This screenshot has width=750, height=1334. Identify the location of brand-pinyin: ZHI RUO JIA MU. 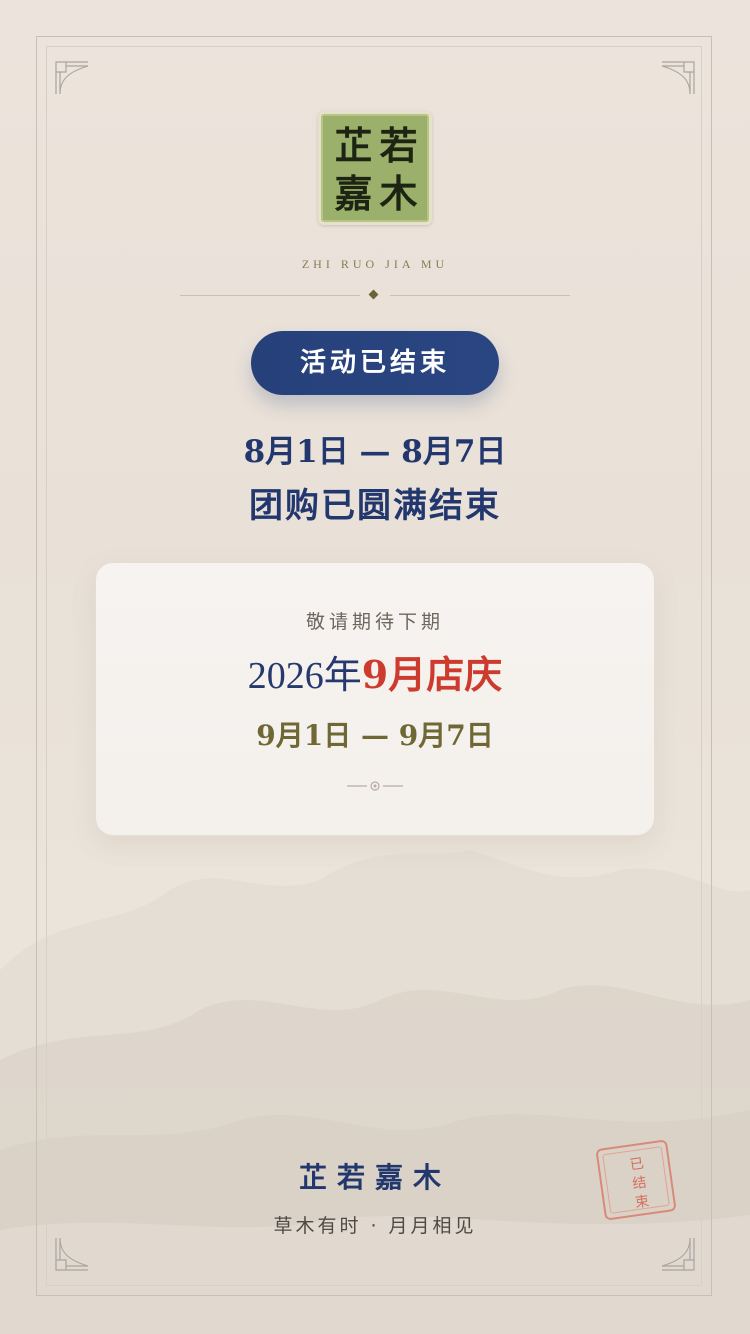
(375, 264).